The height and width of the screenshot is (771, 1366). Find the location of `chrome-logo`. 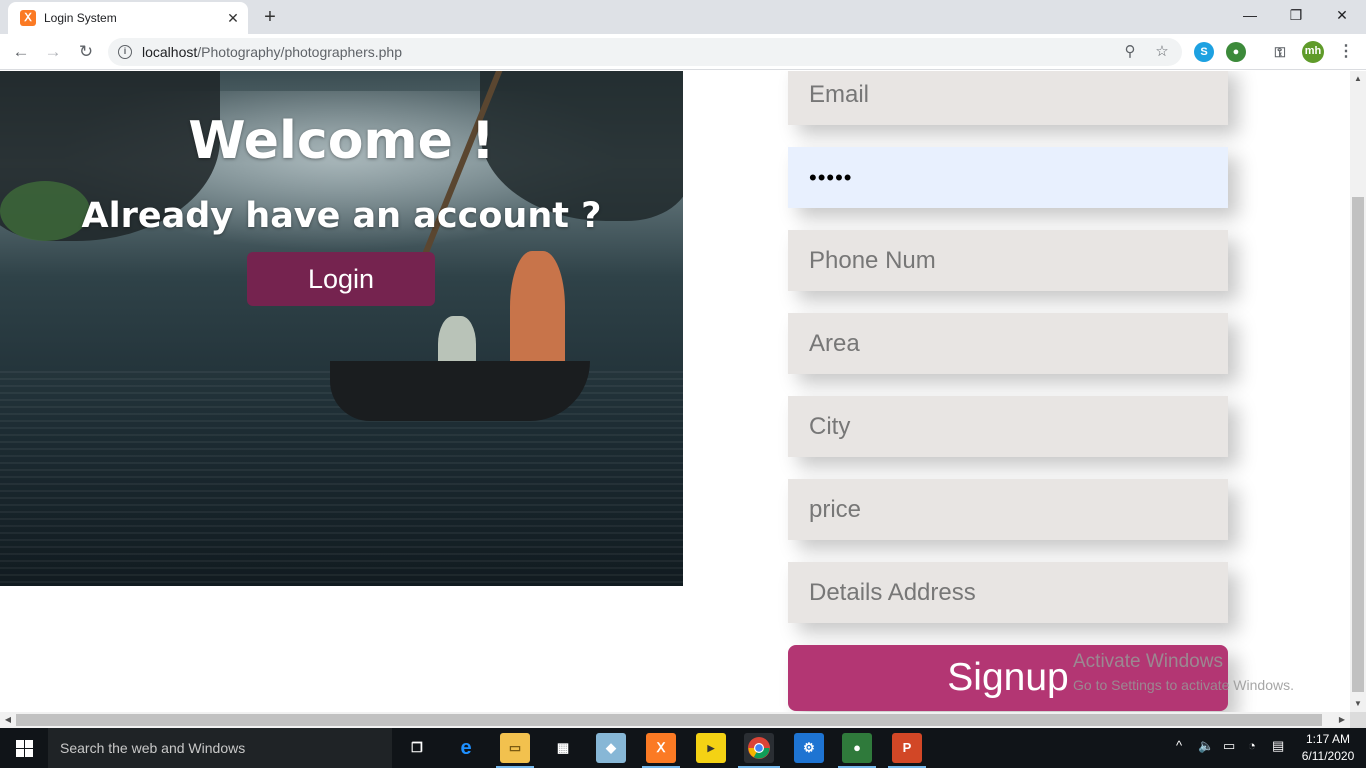

chrome-logo is located at coordinates (759, 748).